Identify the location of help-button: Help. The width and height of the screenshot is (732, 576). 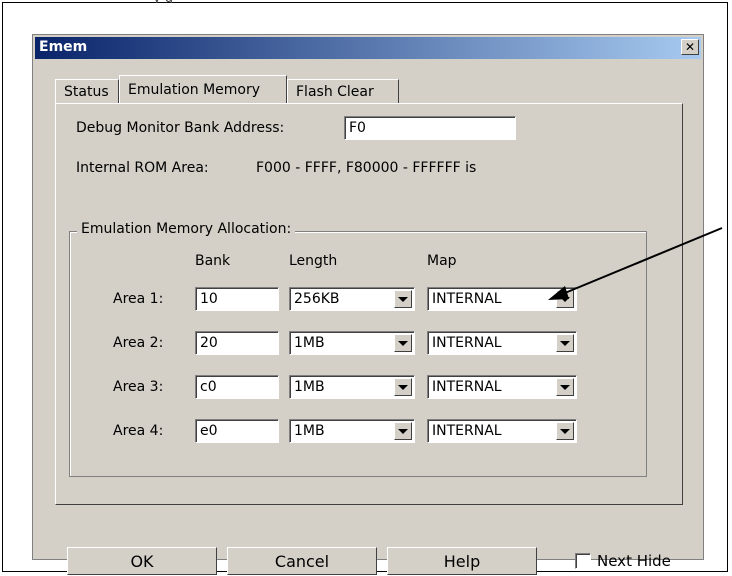
(462, 561).